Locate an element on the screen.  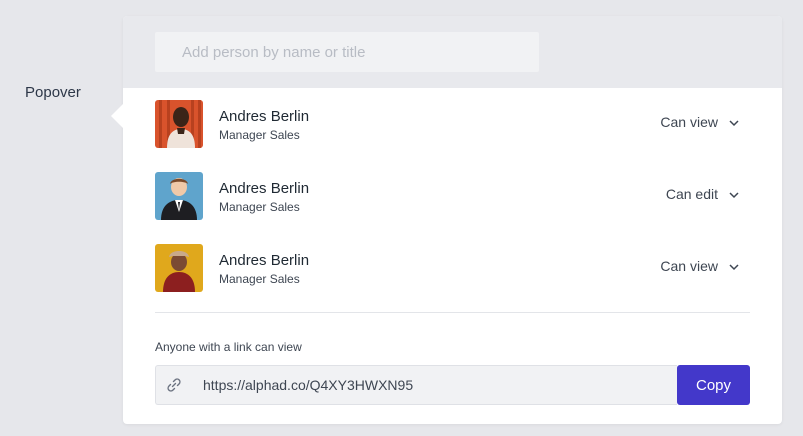
permission-dropdown: Can edit is located at coordinates (703, 194).